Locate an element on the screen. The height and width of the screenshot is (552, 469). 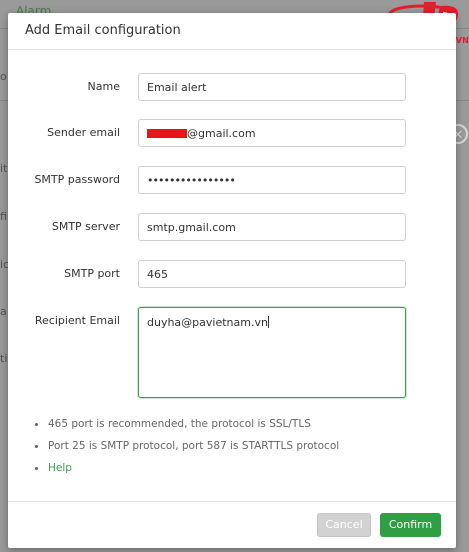
background-text: it is located at coordinates (4, 168).